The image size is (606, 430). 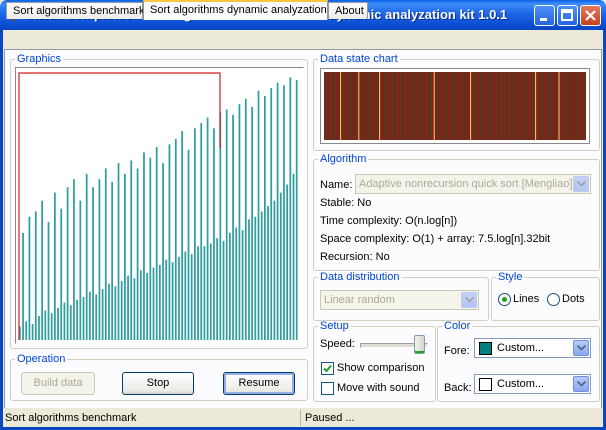 What do you see at coordinates (485, 348) in the screenshot?
I see `fore-color-swatch` at bounding box center [485, 348].